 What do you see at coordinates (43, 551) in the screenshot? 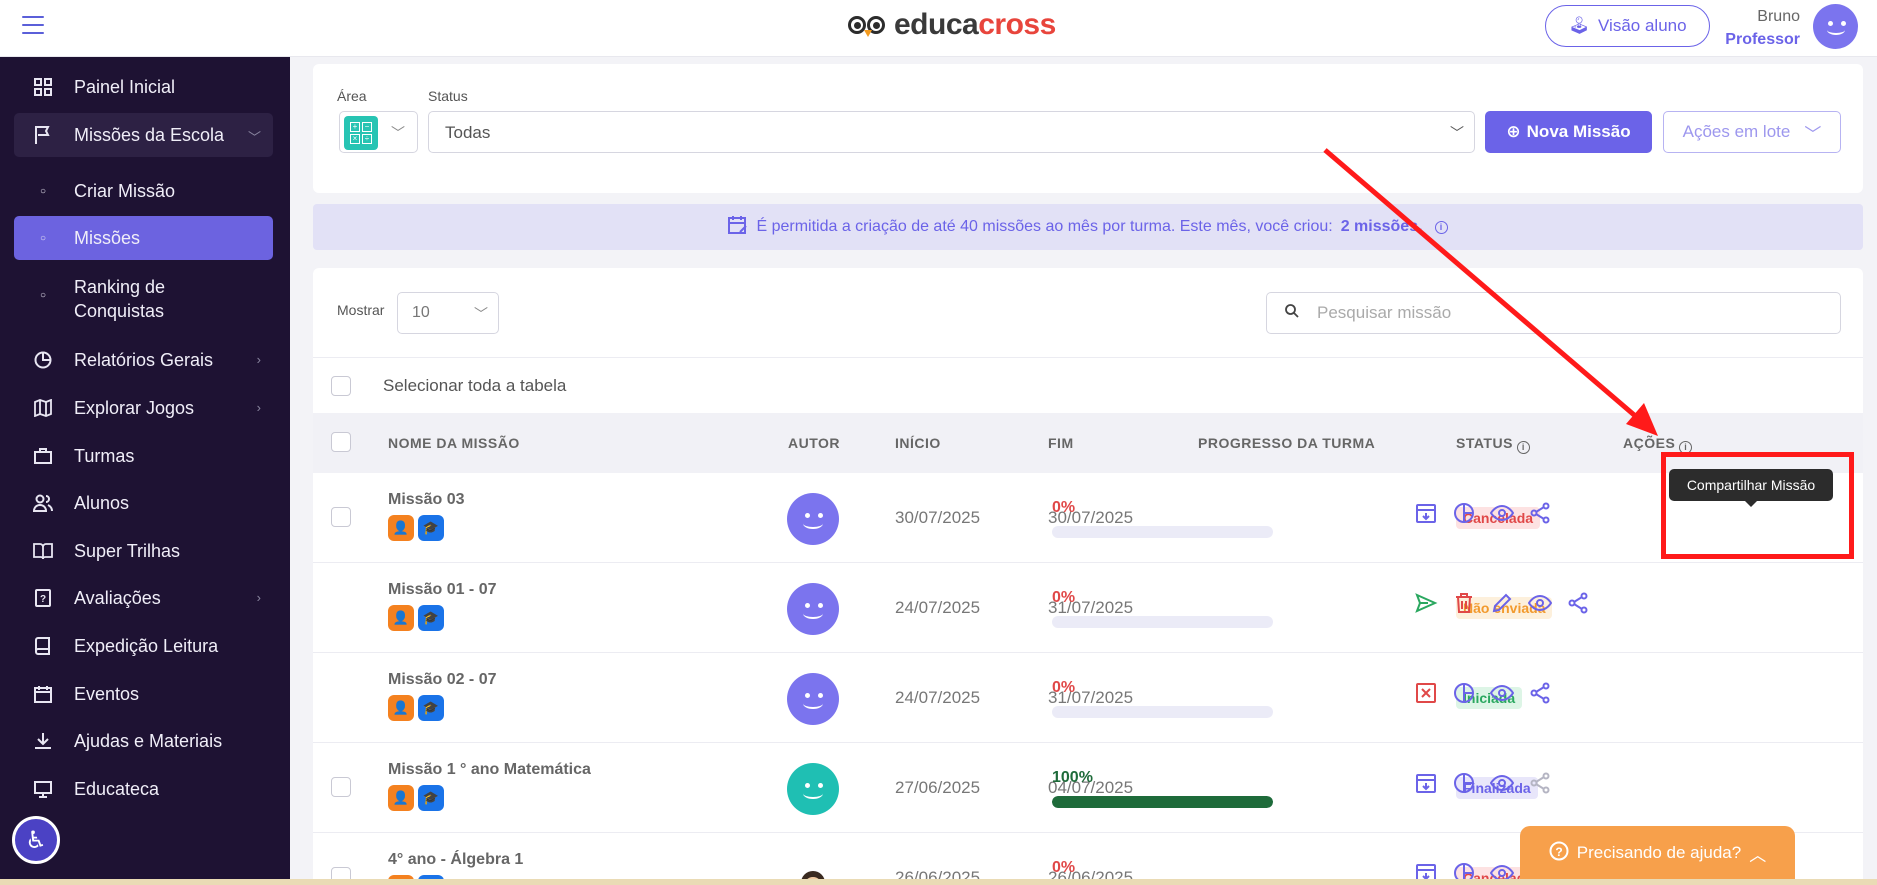
I see `book-open-icon` at bounding box center [43, 551].